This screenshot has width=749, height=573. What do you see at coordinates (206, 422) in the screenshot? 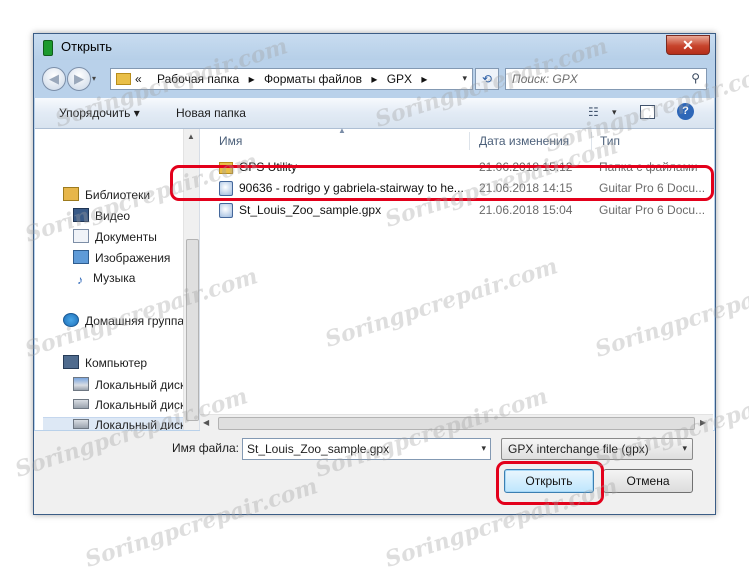
I see `scroll-left-arrow: ◀` at bounding box center [206, 422].